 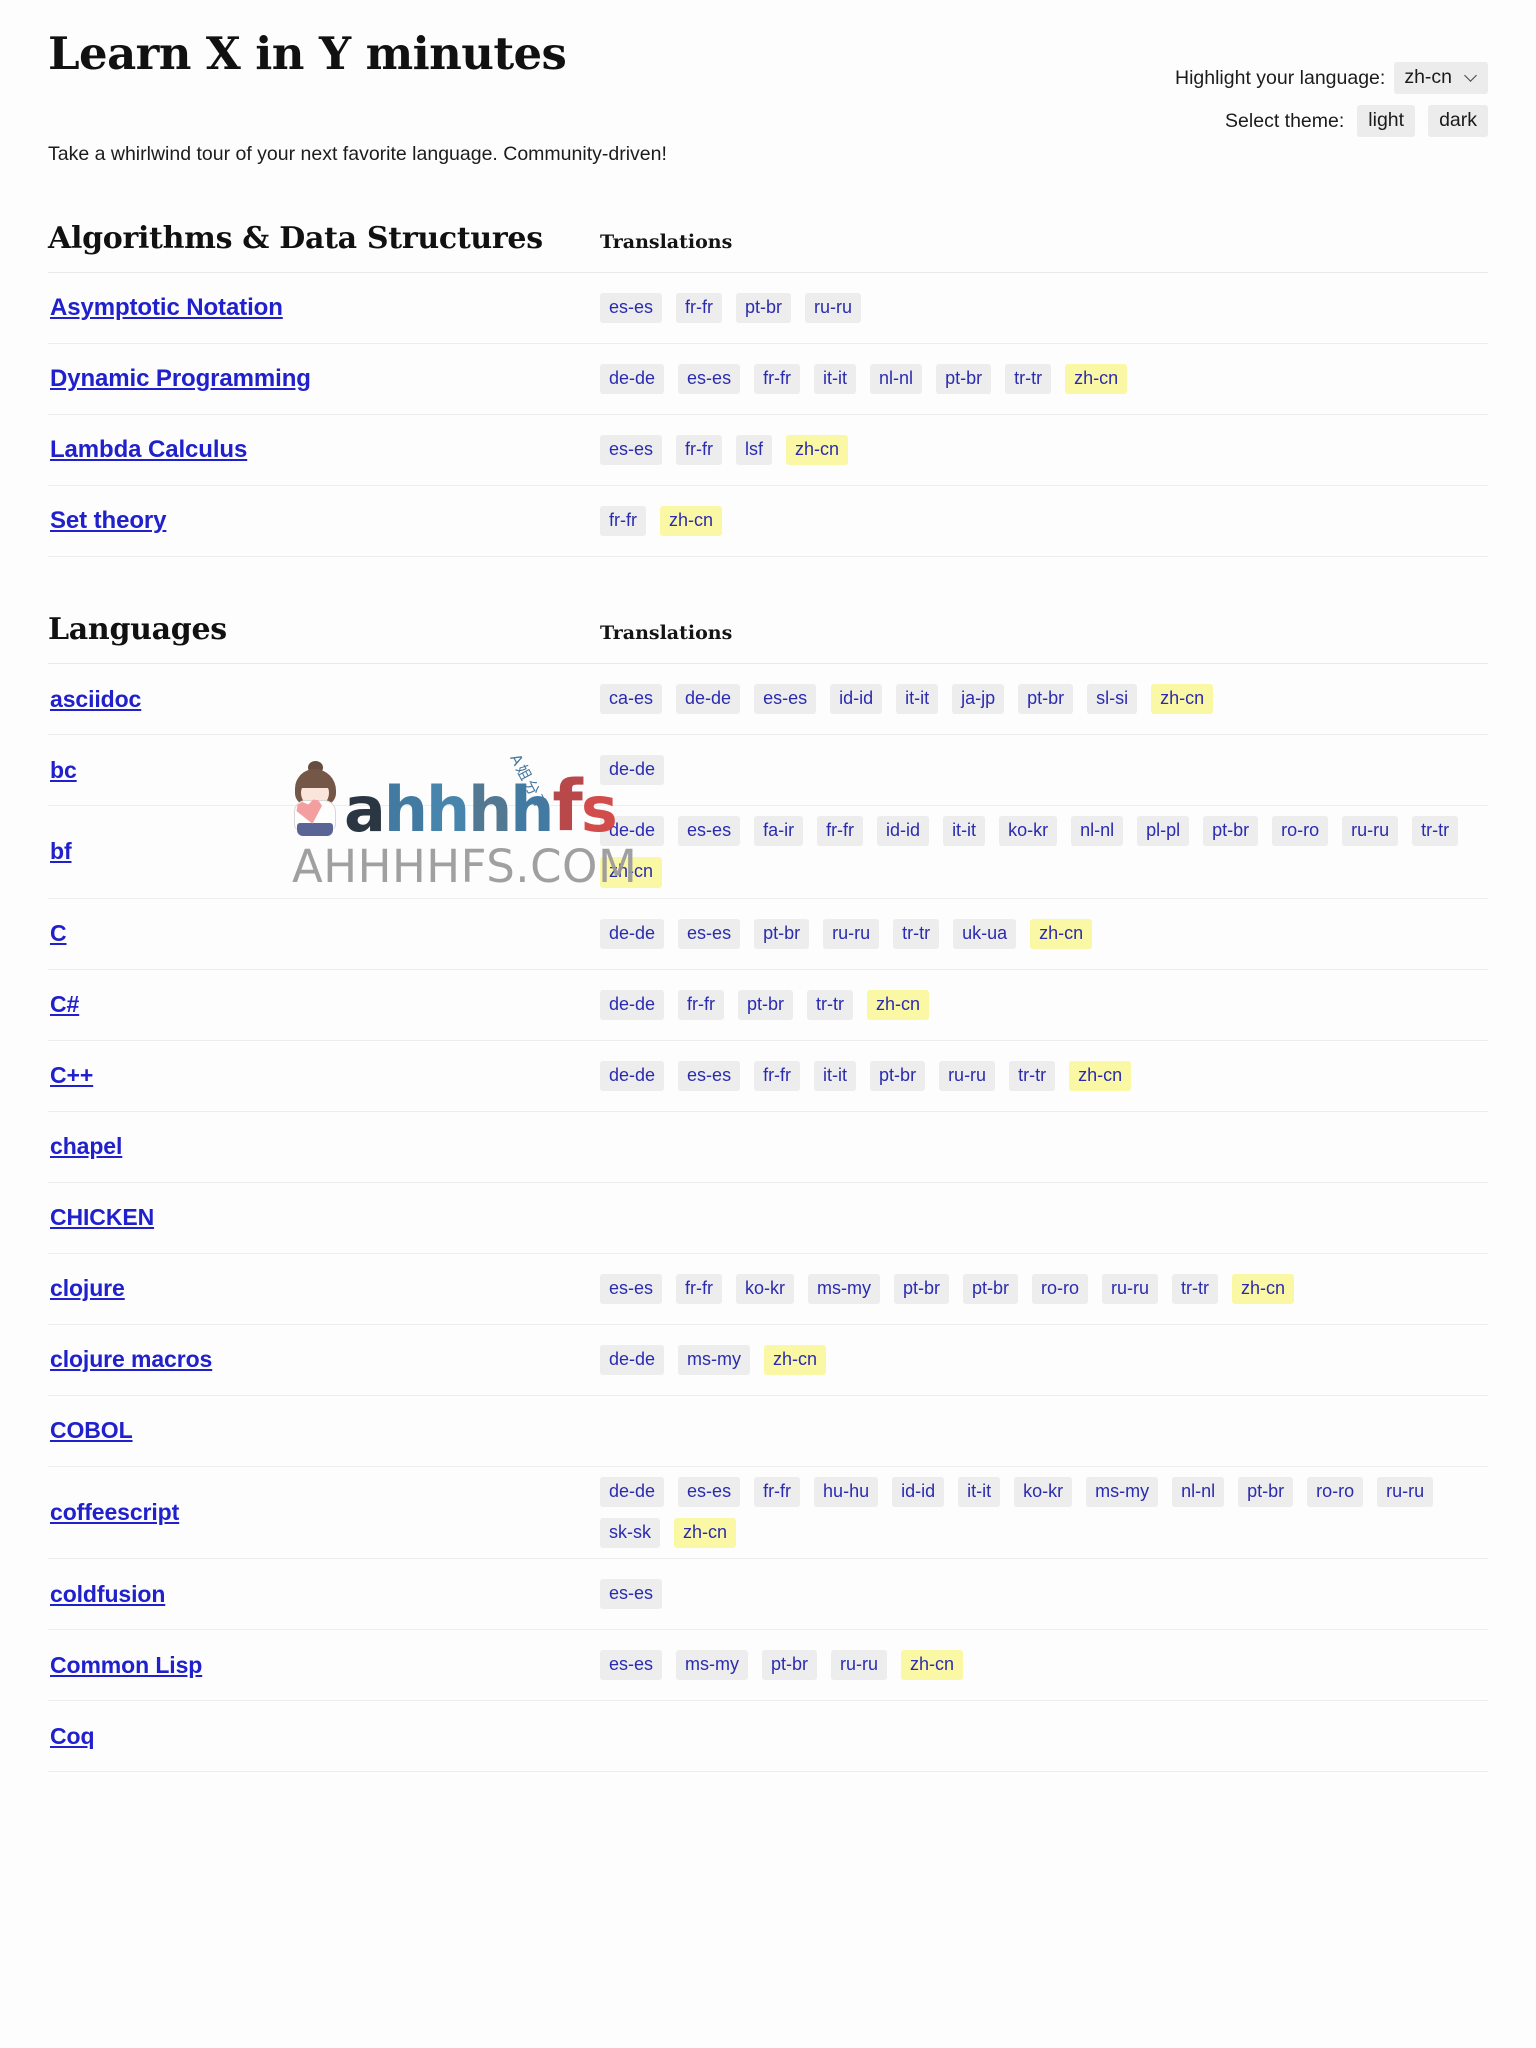 I want to click on translation-badge: pl-pl, so click(x=1163, y=831).